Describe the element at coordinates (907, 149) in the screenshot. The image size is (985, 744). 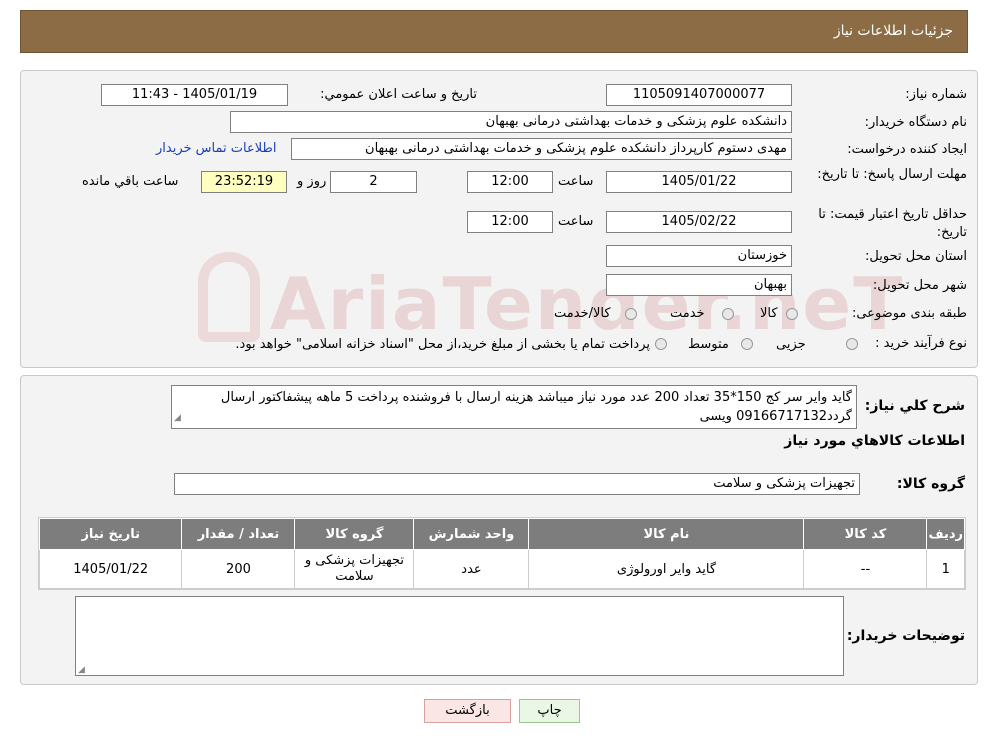
I see `creator-label: ايجاد کننده درخواست:` at that location.